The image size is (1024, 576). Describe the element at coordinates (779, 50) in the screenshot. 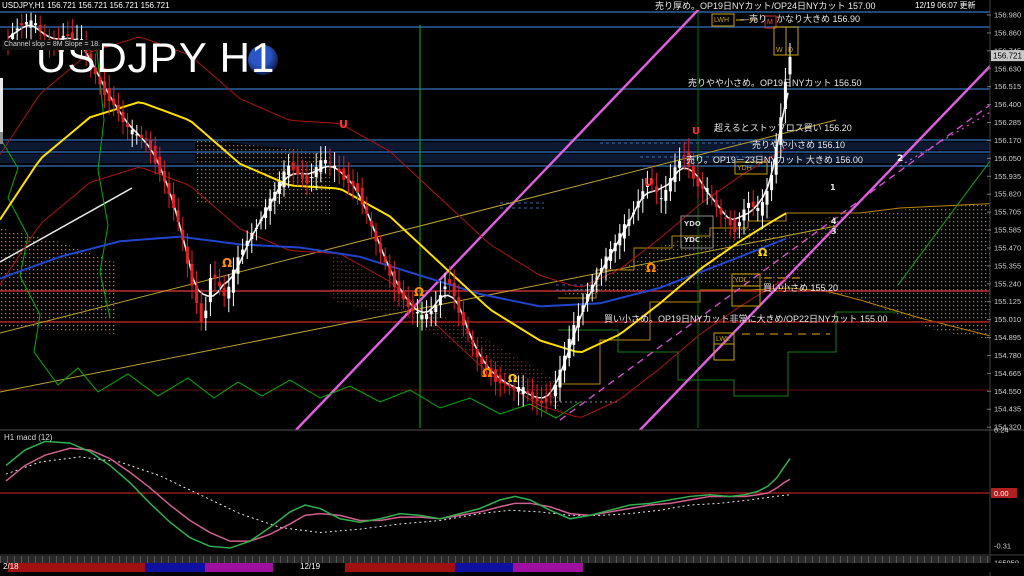

I see `level-box-label: W` at that location.